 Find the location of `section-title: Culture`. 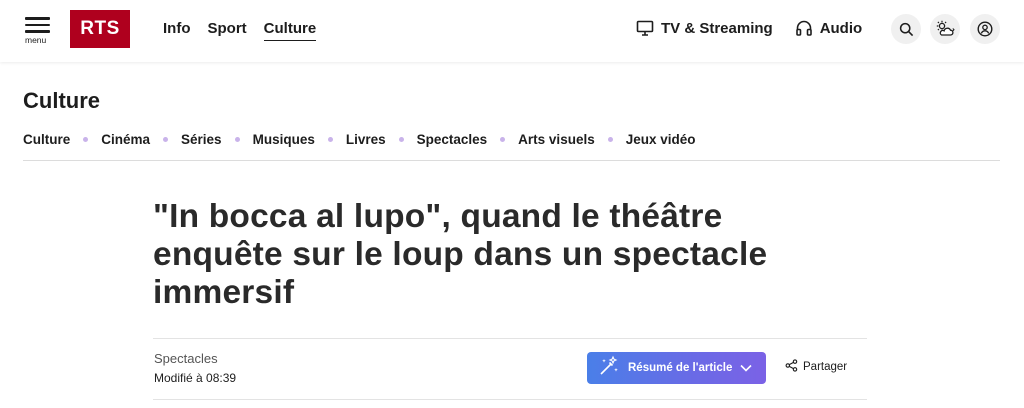

section-title: Culture is located at coordinates (61, 100).